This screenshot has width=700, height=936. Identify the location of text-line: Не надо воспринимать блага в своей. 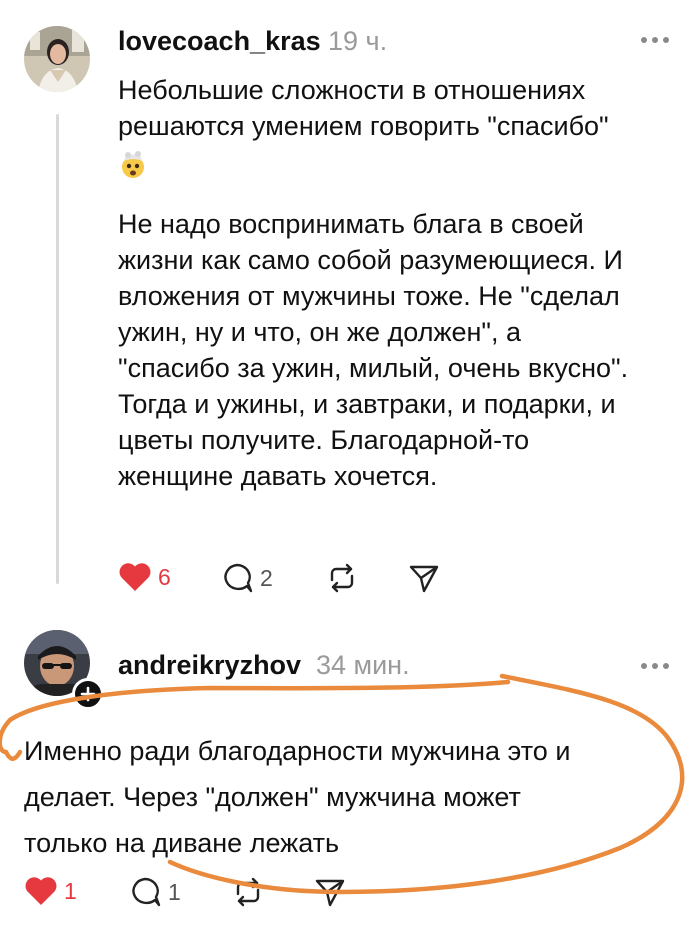
(351, 224).